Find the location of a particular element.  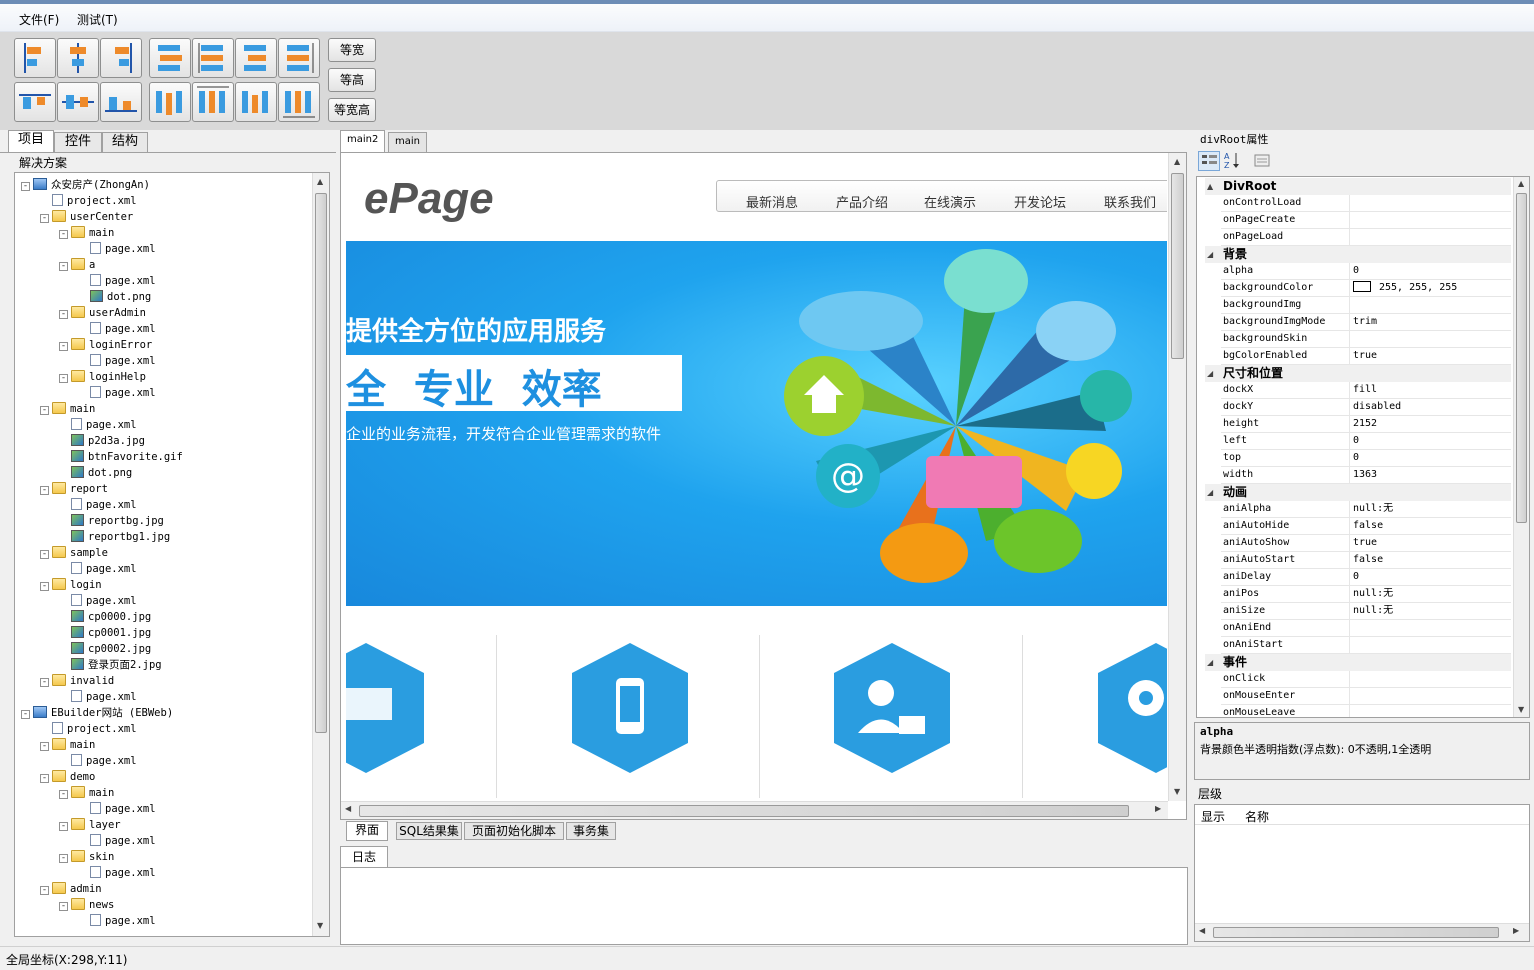

property-value: trim is located at coordinates (1365, 322).